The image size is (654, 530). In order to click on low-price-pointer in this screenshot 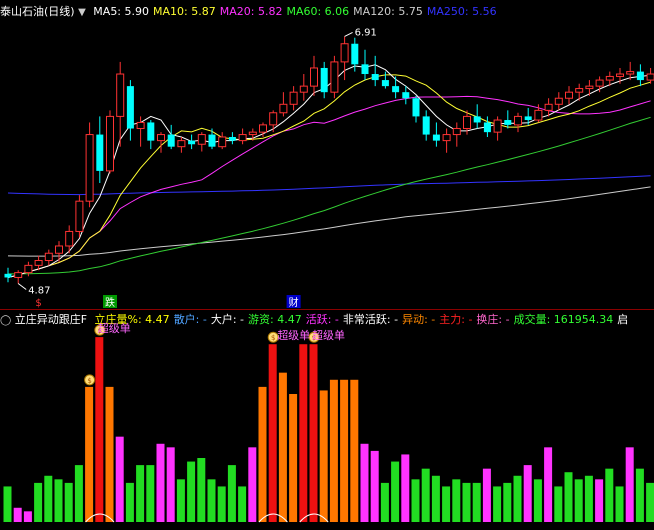, I will do `click(22, 286)`.